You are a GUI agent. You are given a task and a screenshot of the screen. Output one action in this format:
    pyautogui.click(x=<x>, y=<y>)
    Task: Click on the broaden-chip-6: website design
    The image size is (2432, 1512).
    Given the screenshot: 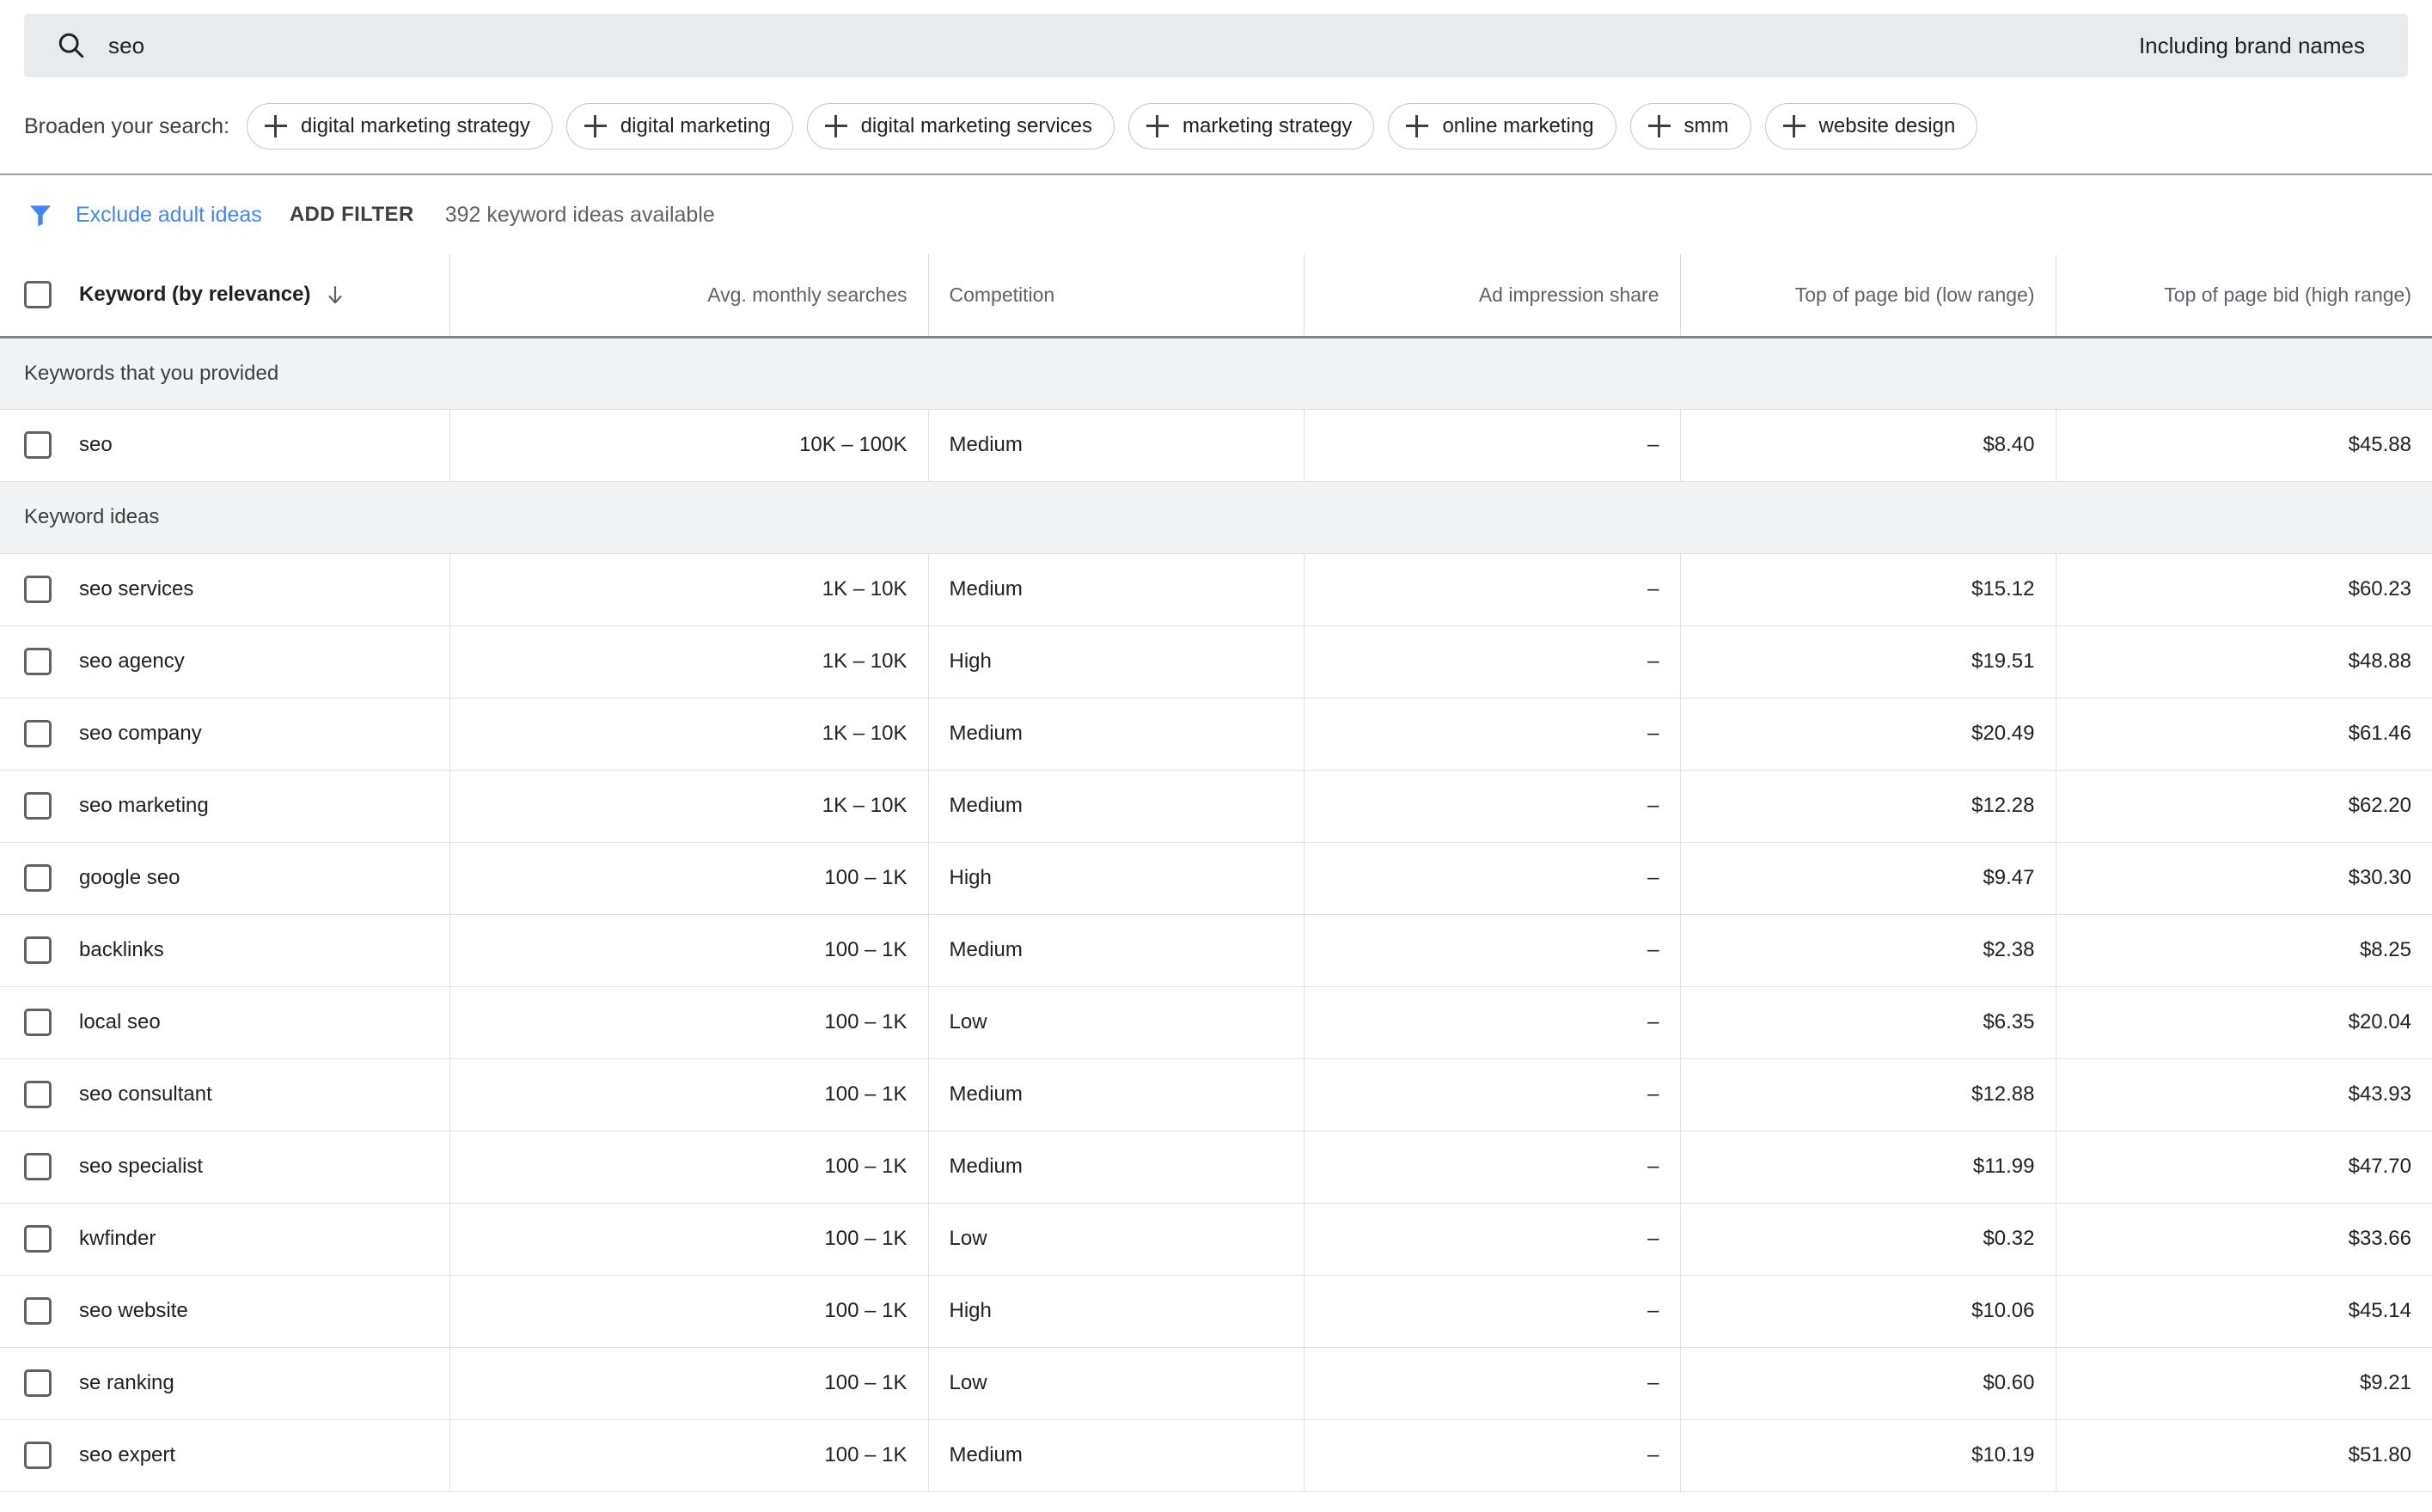 What is the action you would take?
    pyautogui.click(x=1871, y=126)
    